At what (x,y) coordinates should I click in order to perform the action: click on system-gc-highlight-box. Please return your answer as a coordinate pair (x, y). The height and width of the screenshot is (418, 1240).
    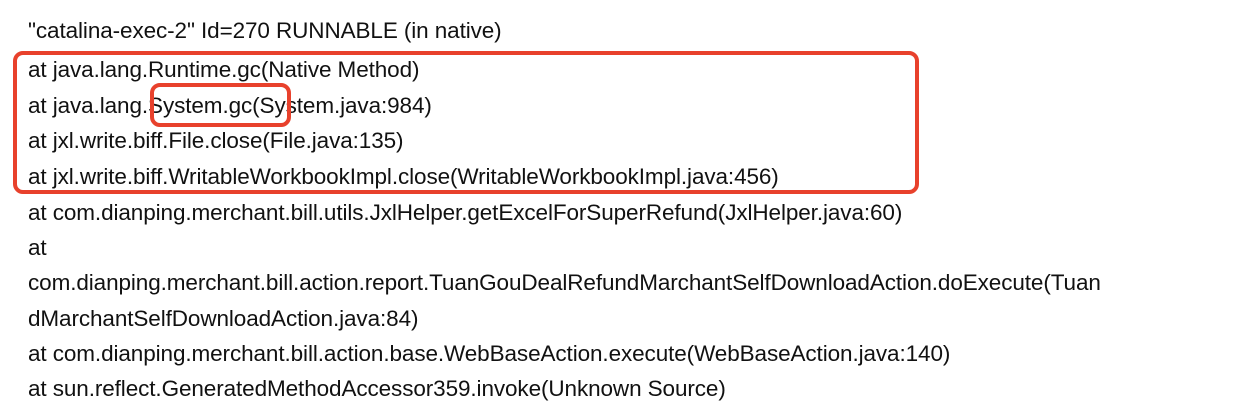
    Looking at the image, I should click on (220, 105).